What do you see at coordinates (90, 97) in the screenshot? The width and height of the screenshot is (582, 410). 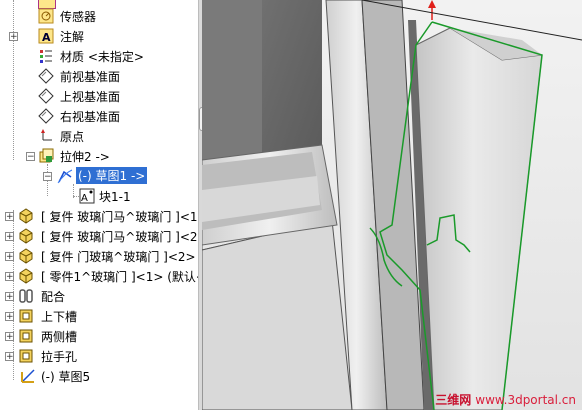 I see `tree-item-label: 上视基准面` at bounding box center [90, 97].